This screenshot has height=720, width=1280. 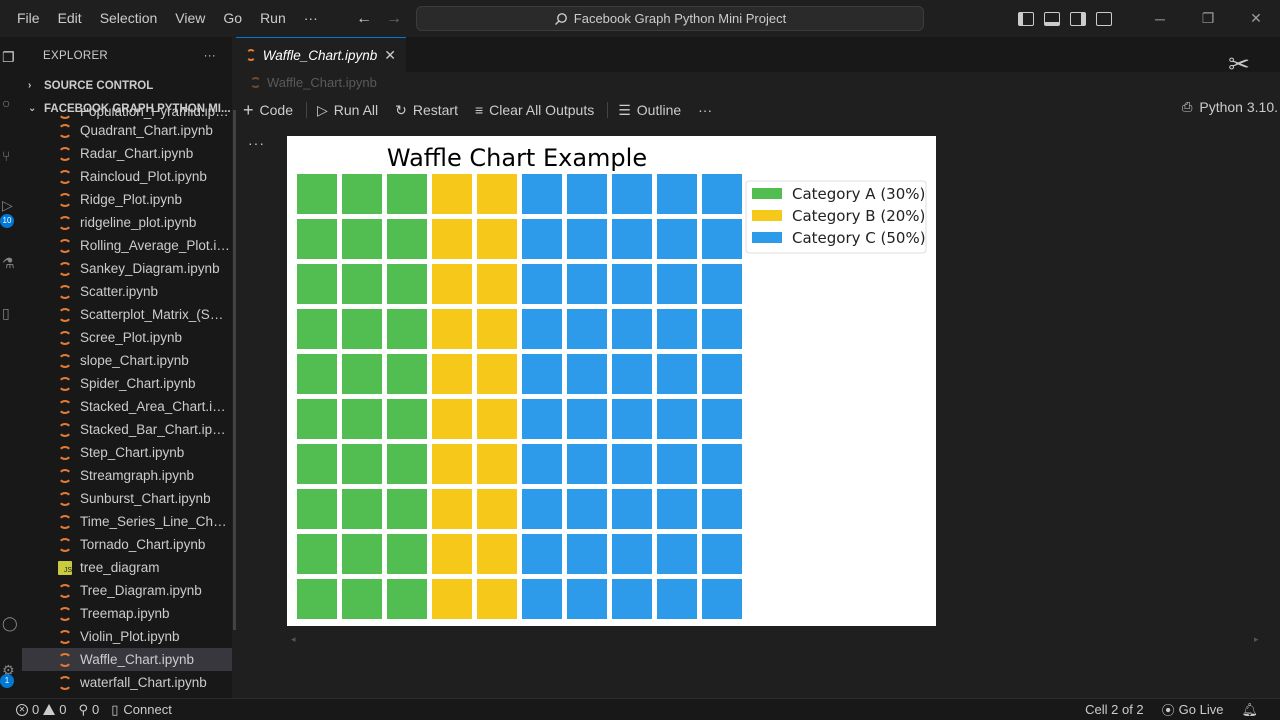 What do you see at coordinates (670, 18) in the screenshot?
I see `command-center-search: Facebook Graph Python Mini Project` at bounding box center [670, 18].